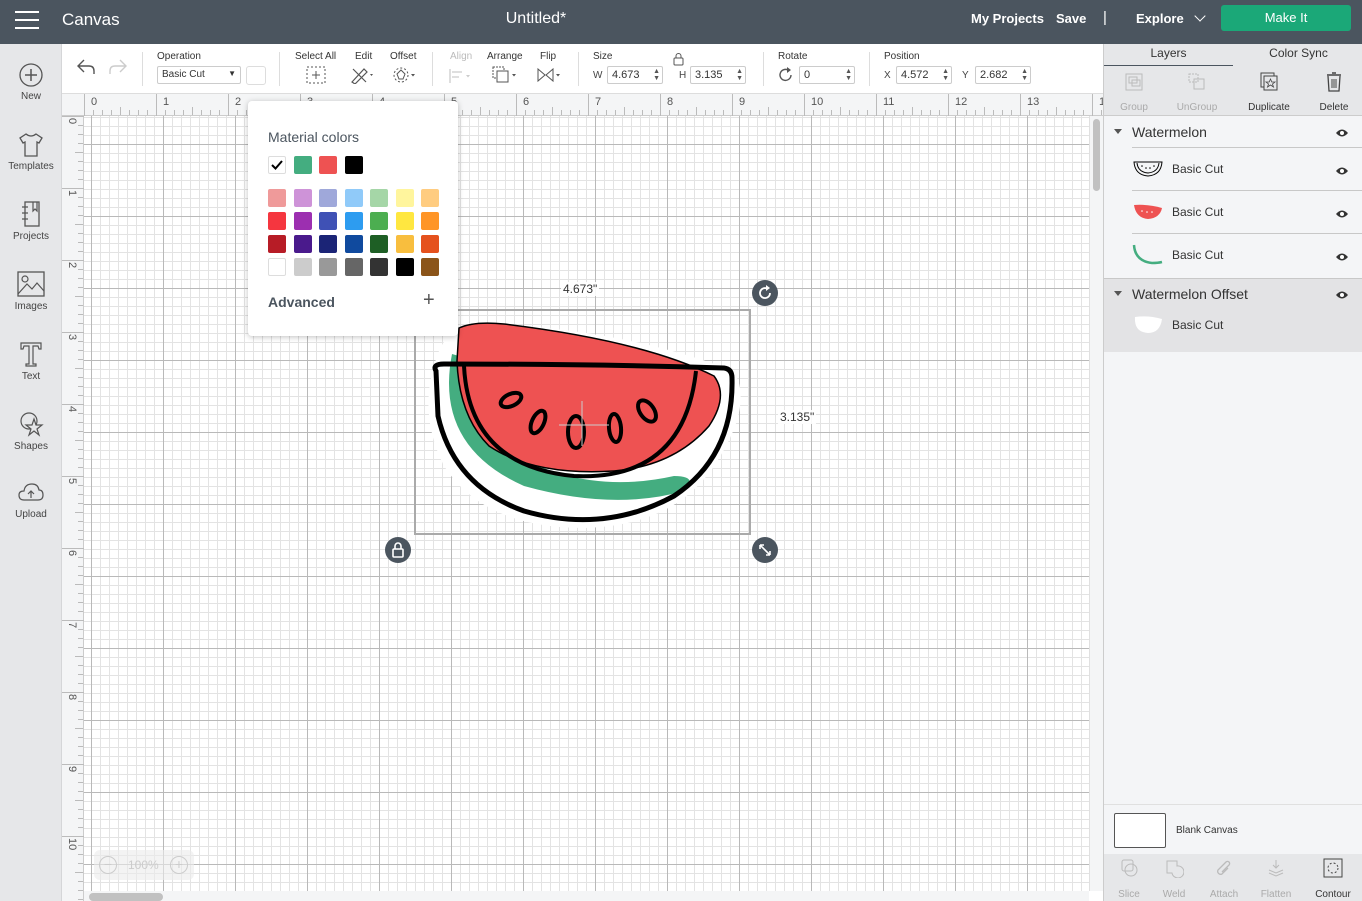  What do you see at coordinates (398, 550) in the screenshot?
I see `lock-handle` at bounding box center [398, 550].